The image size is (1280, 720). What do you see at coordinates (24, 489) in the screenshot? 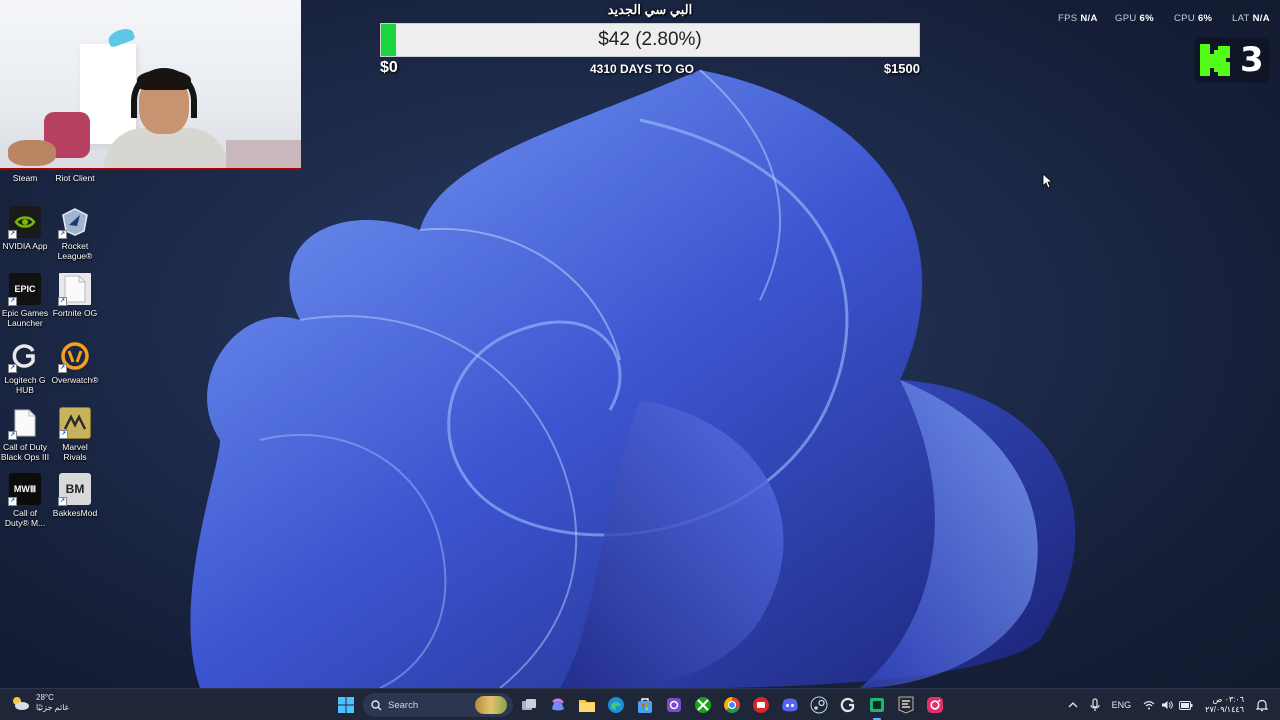
I see `mw3-icon: MWⅢ ↗` at bounding box center [24, 489].